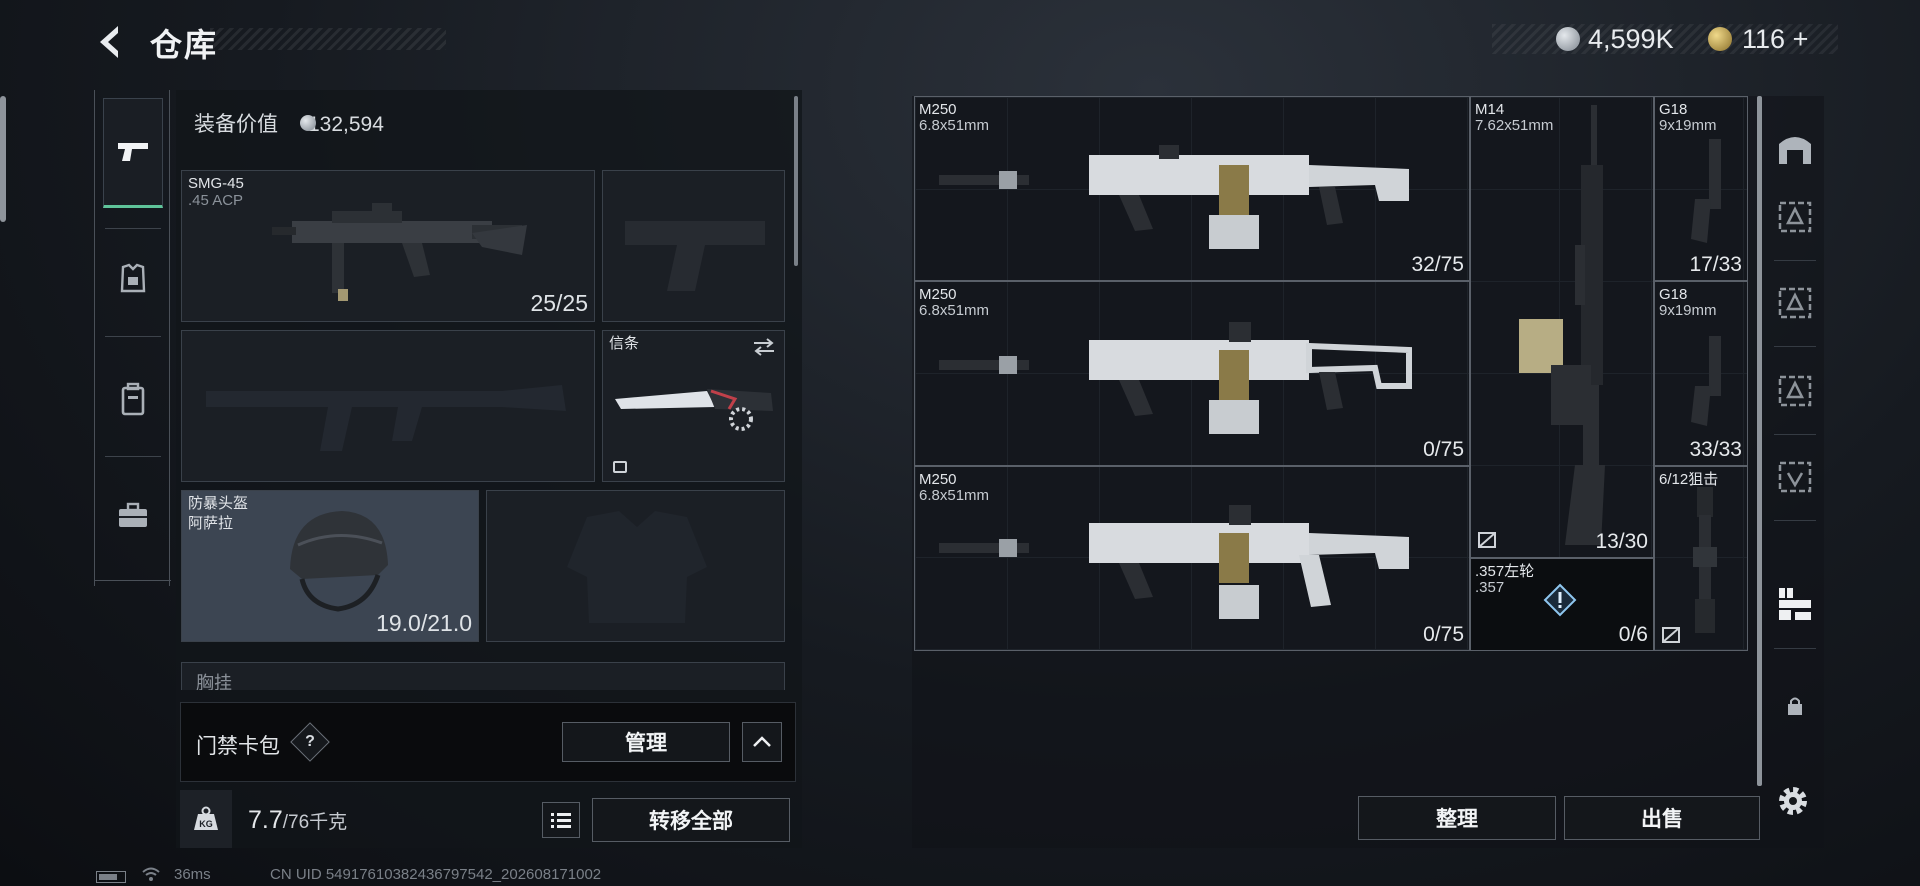 Image resolution: width=1920 pixels, height=886 pixels. Describe the element at coordinates (1701, 558) in the screenshot. I see `storage-item-scope: 6/12狙击` at that location.